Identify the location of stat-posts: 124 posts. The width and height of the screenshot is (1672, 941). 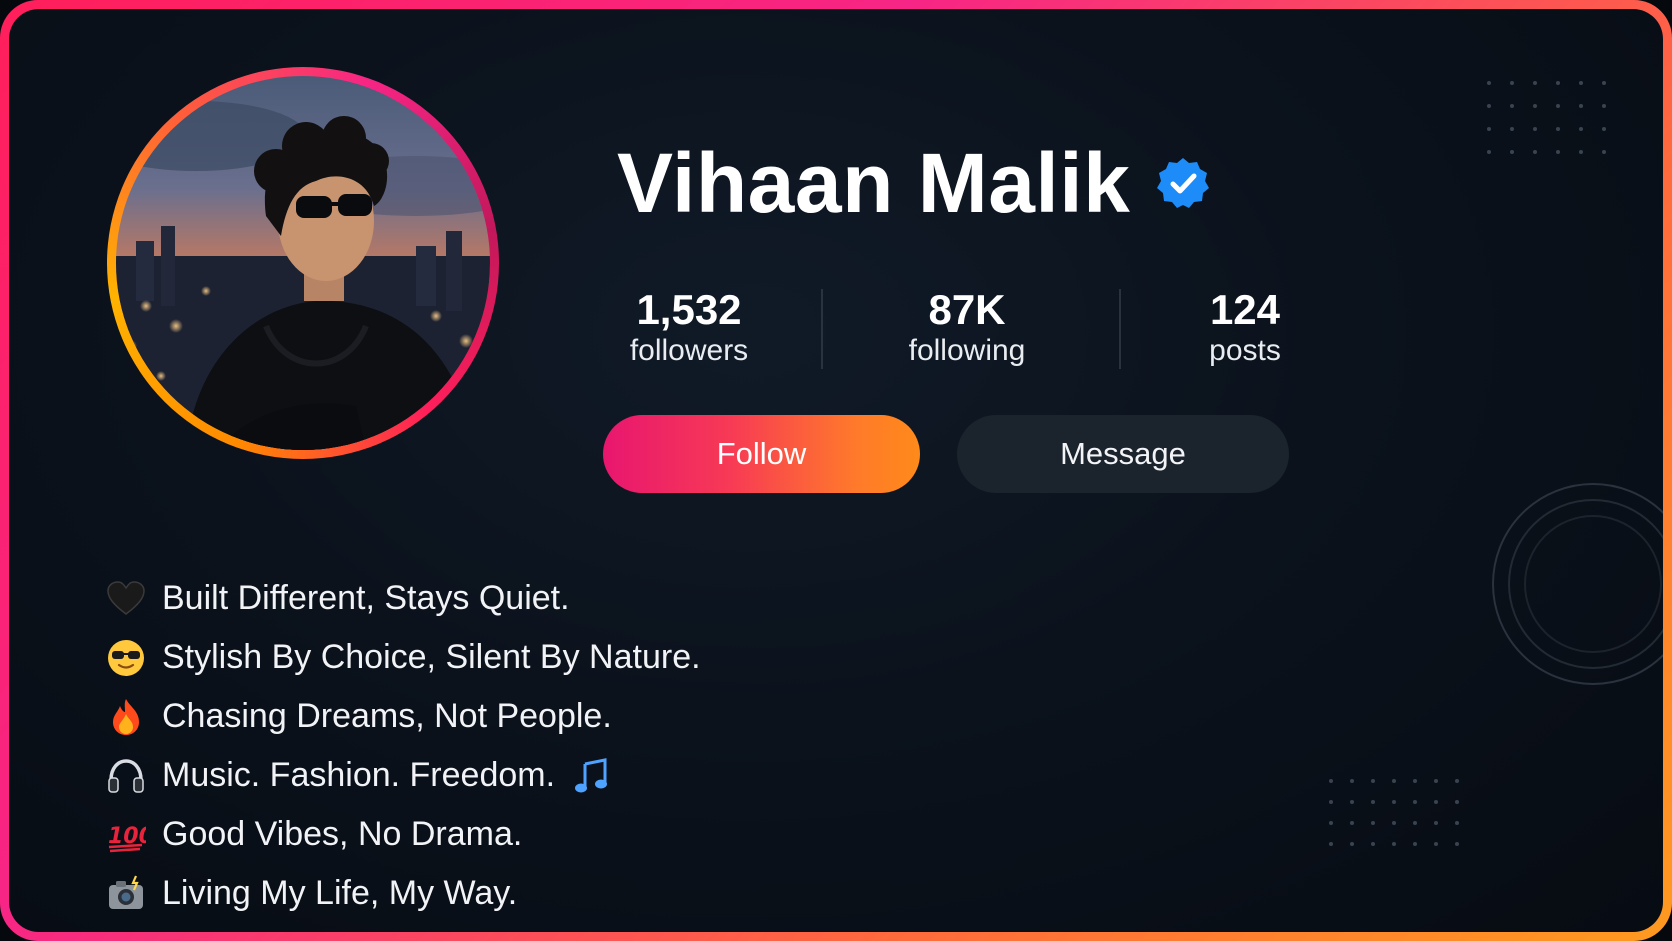
(1245, 327).